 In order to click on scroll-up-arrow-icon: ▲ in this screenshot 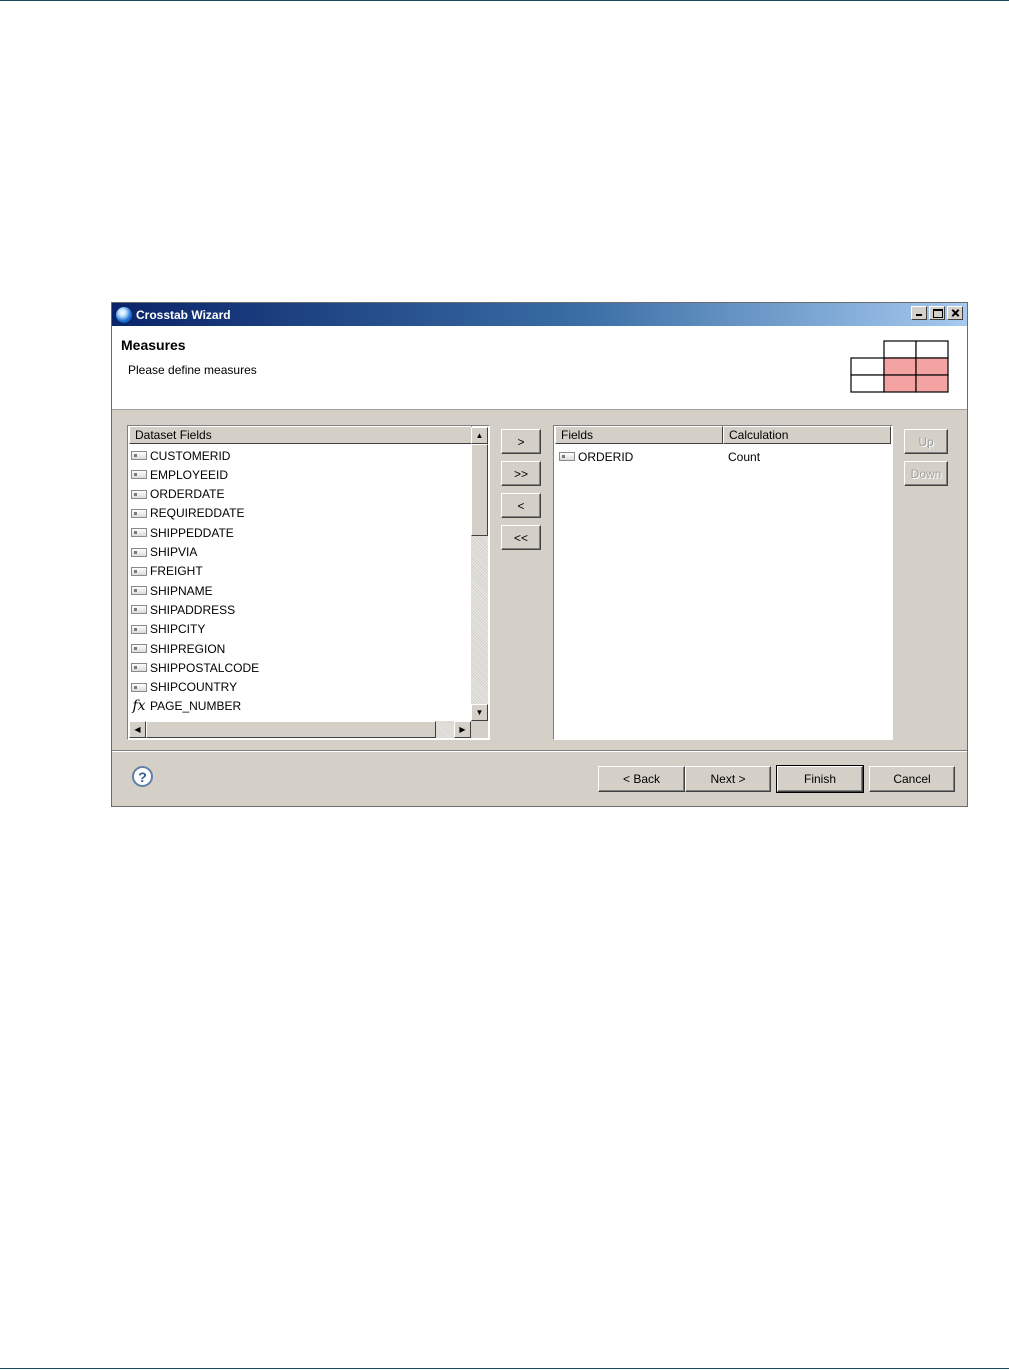, I will do `click(479, 435)`.